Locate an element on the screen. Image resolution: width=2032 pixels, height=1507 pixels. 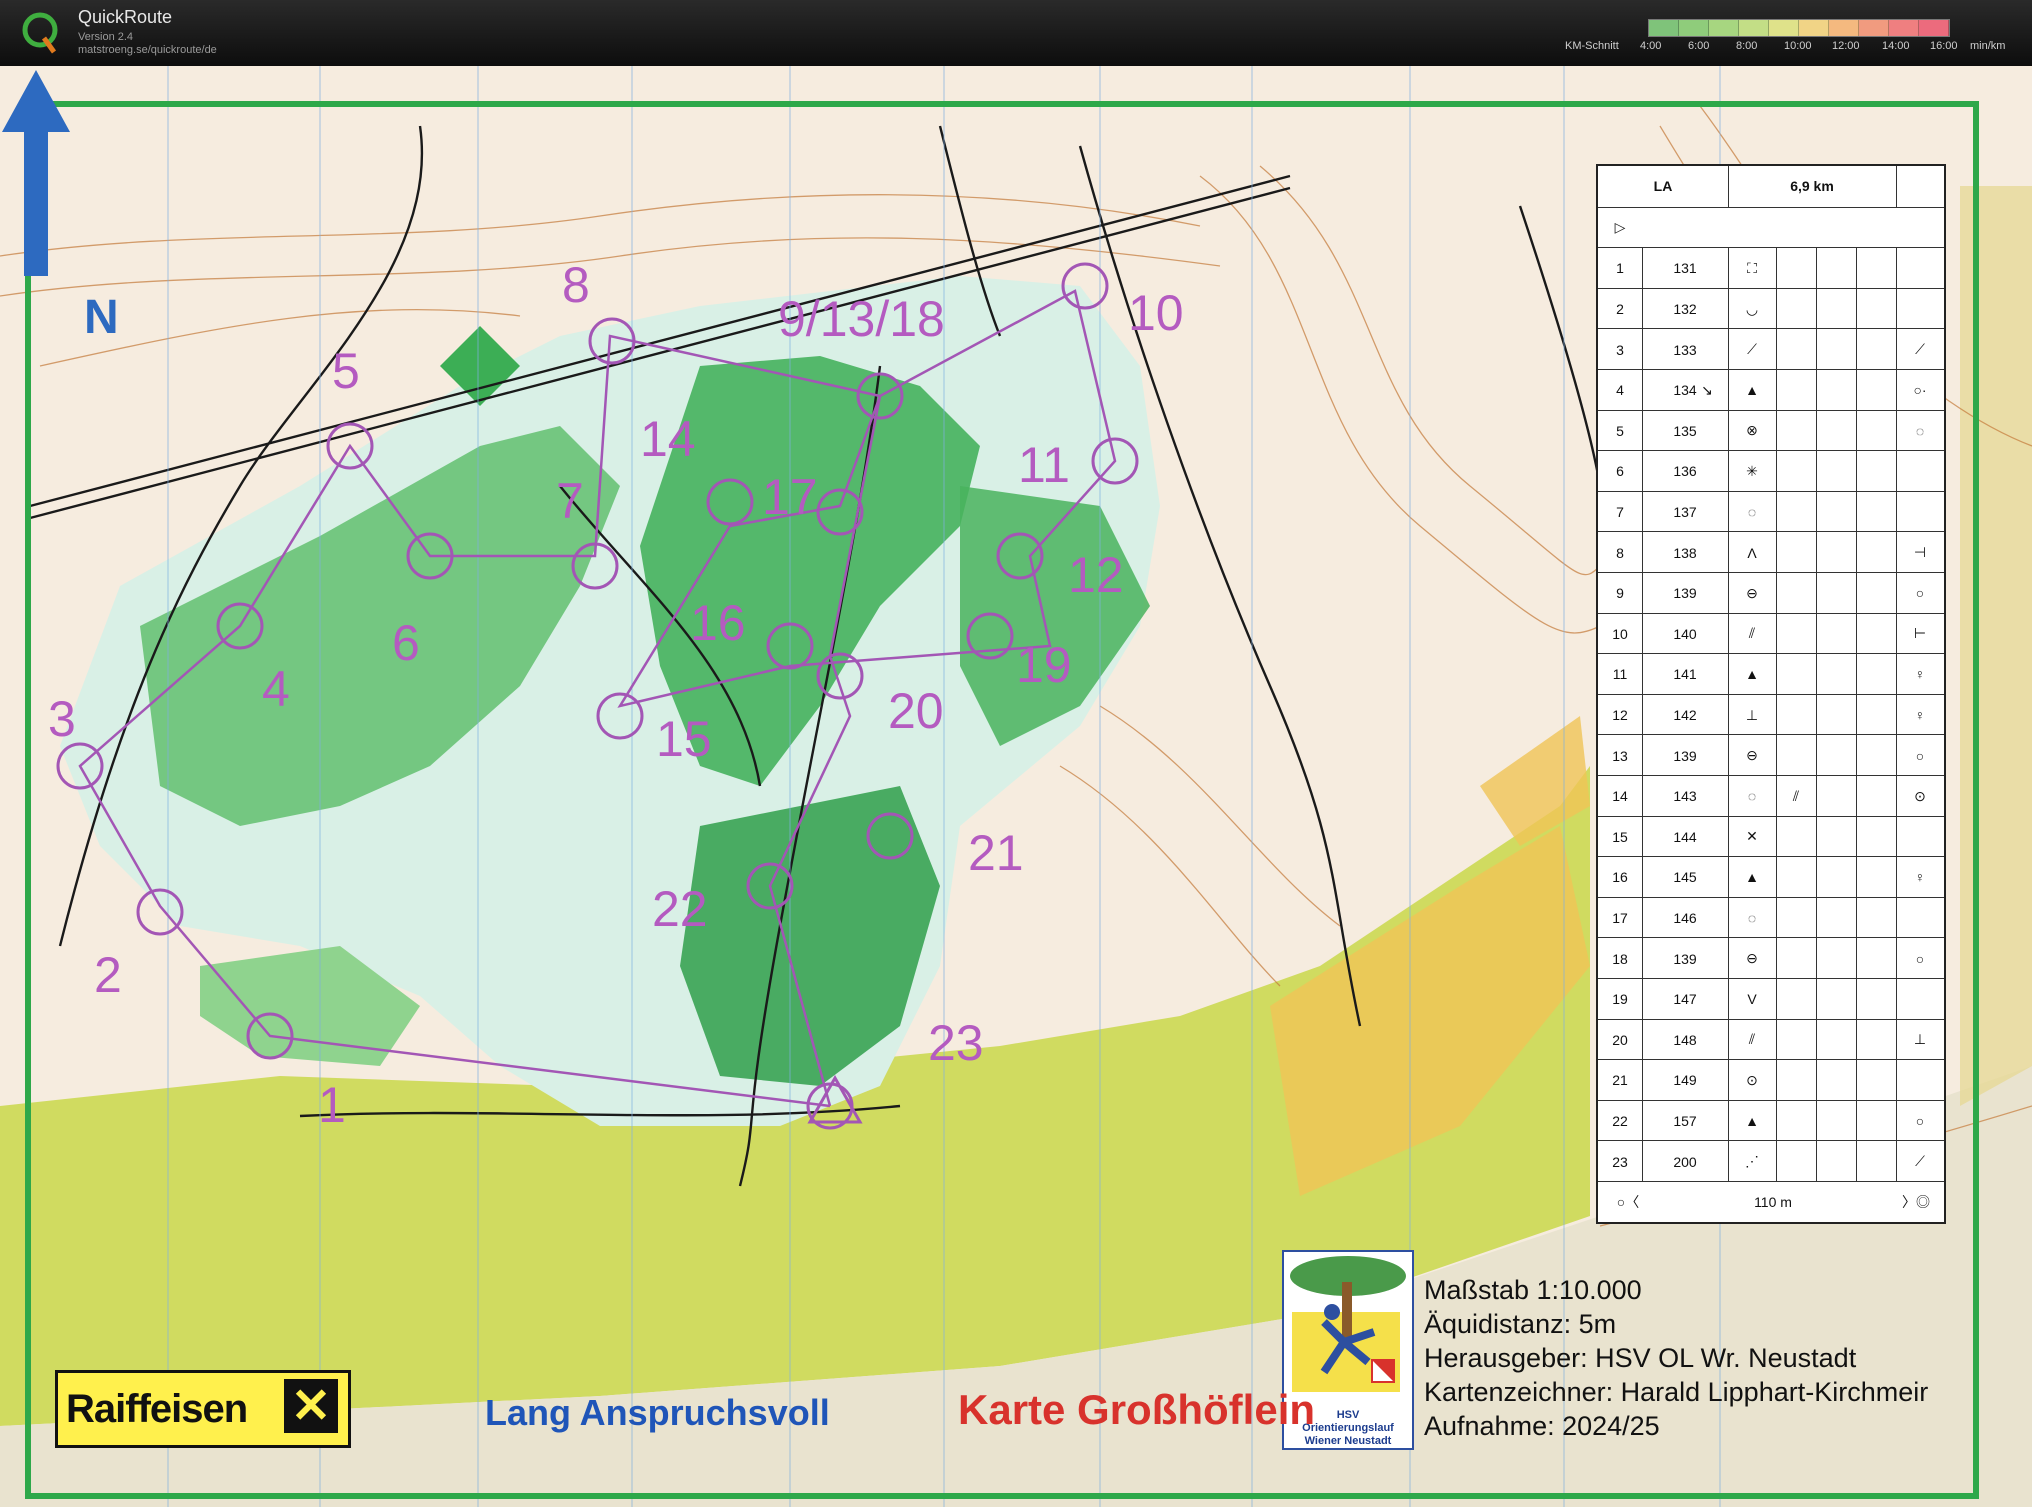
control-number: 7 is located at coordinates (1620, 512).